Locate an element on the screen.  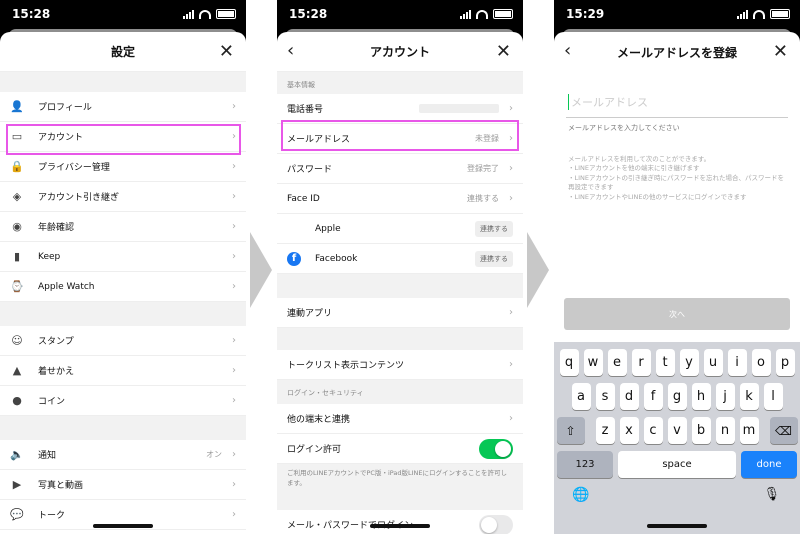
letter-key: g is located at coordinates (677, 396).